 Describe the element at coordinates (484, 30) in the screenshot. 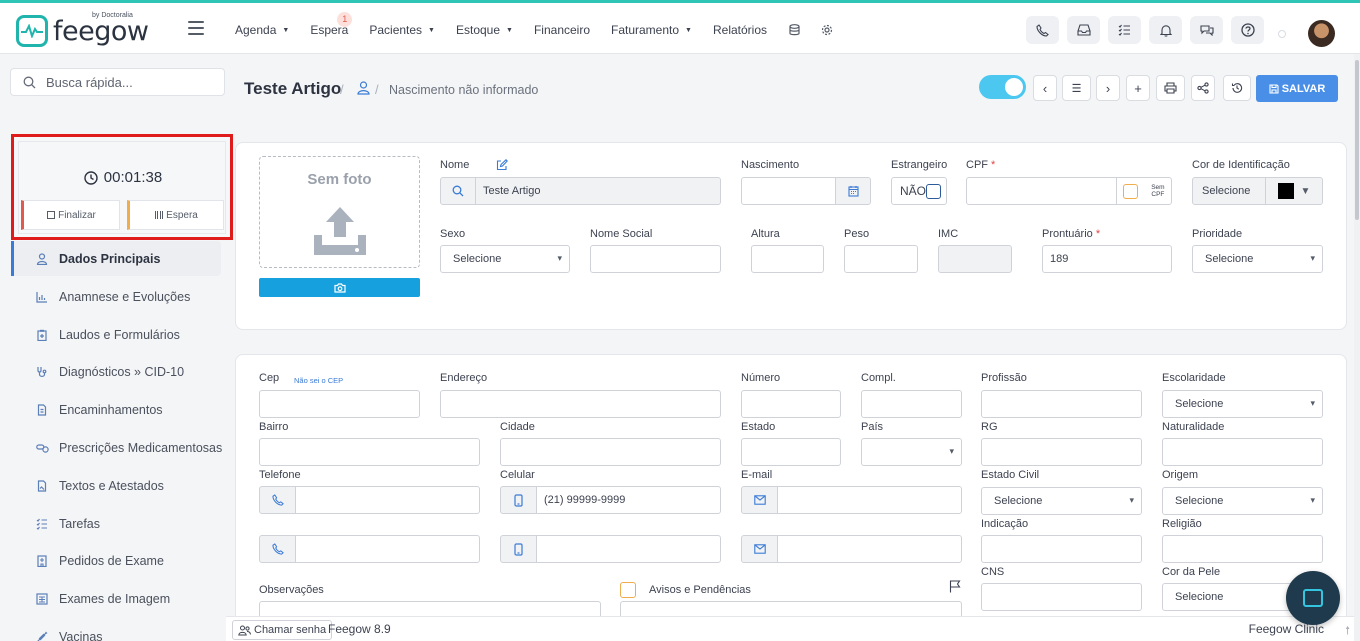

I see `nav-estoque: Estoque ▼` at that location.